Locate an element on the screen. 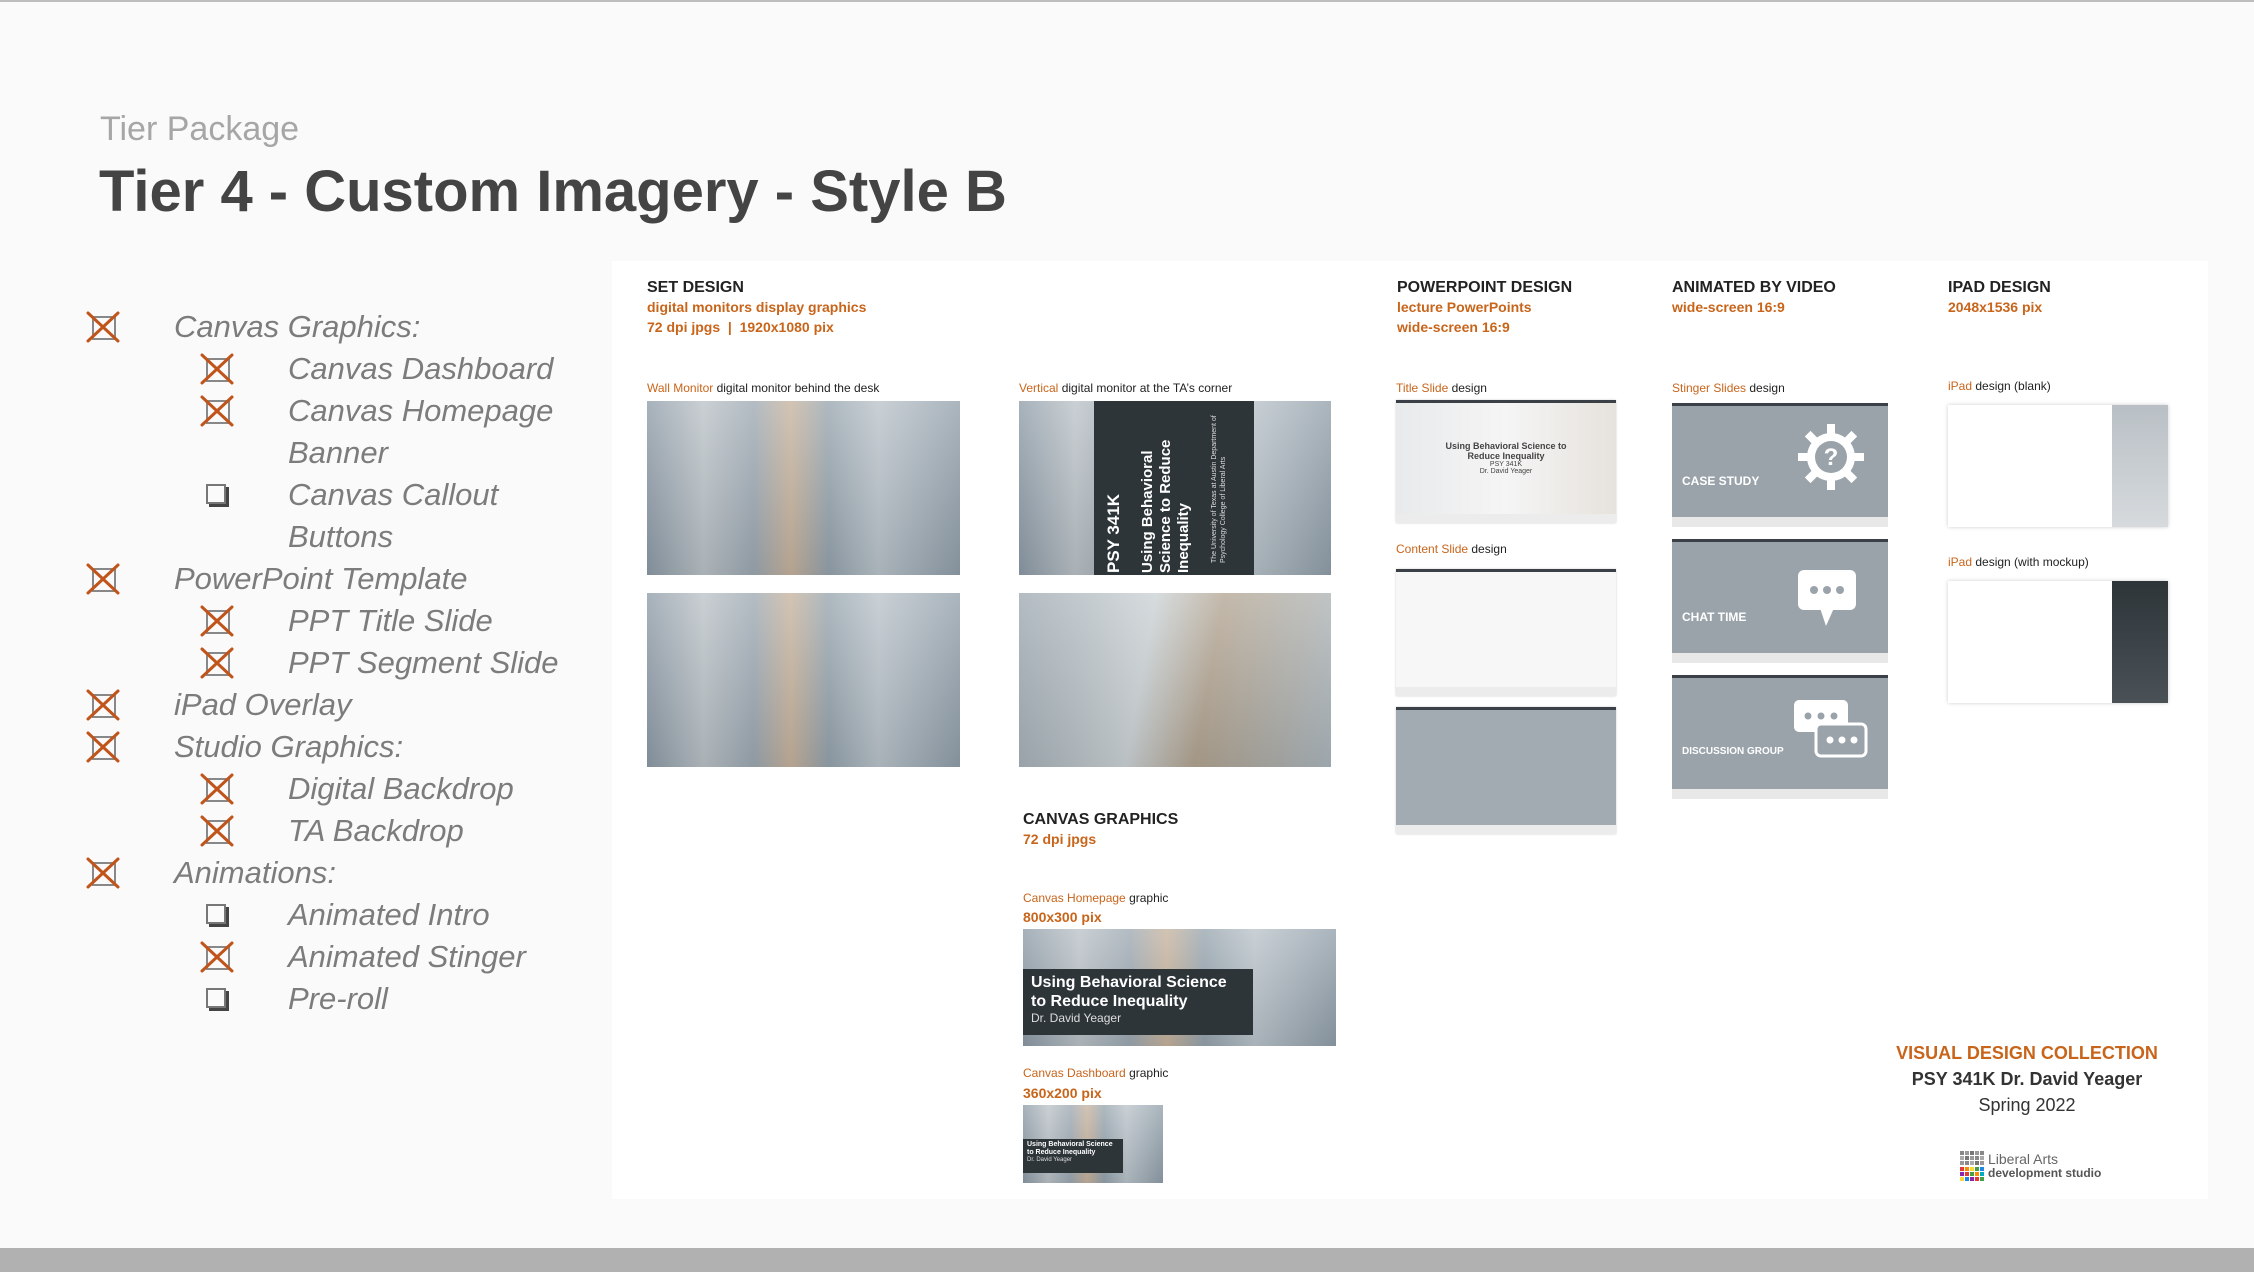  vertical-card-title: PSY 341K is located at coordinates (1113, 533).